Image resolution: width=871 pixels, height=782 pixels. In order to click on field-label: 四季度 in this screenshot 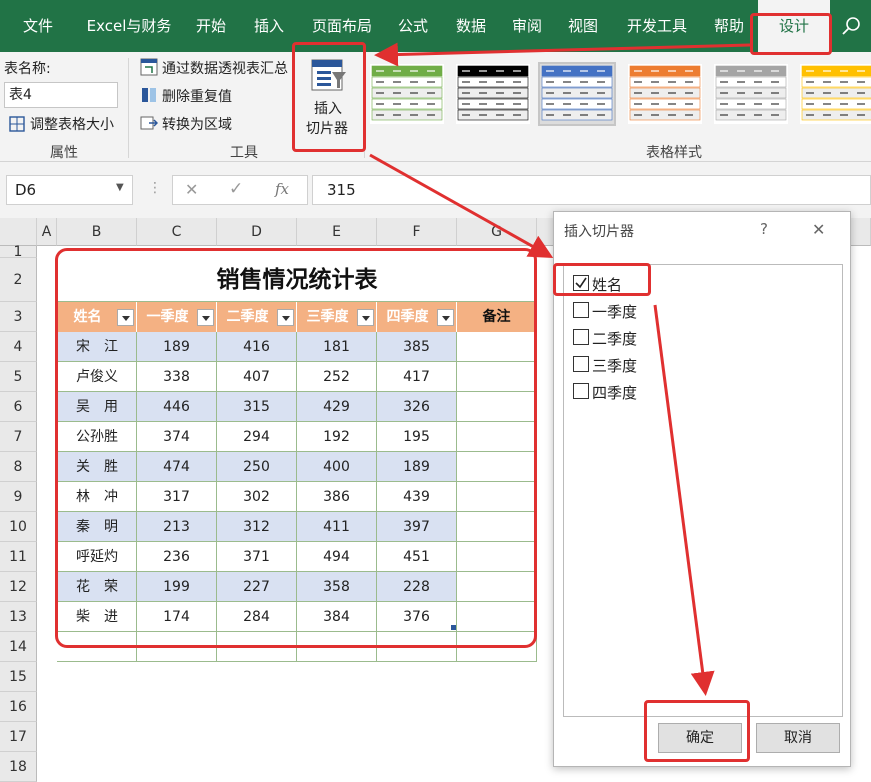, I will do `click(615, 393)`.